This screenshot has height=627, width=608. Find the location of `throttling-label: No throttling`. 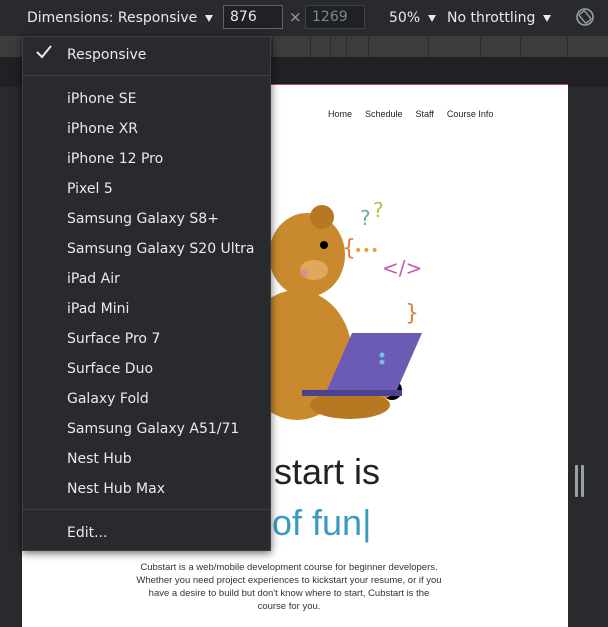

throttling-label: No throttling is located at coordinates (491, 18).